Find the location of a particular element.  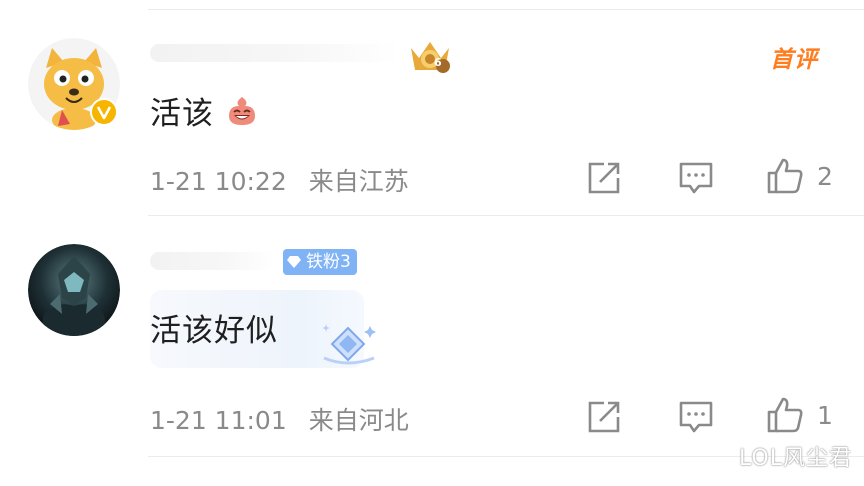

comment-text: 活该好似 is located at coordinates (214, 327).